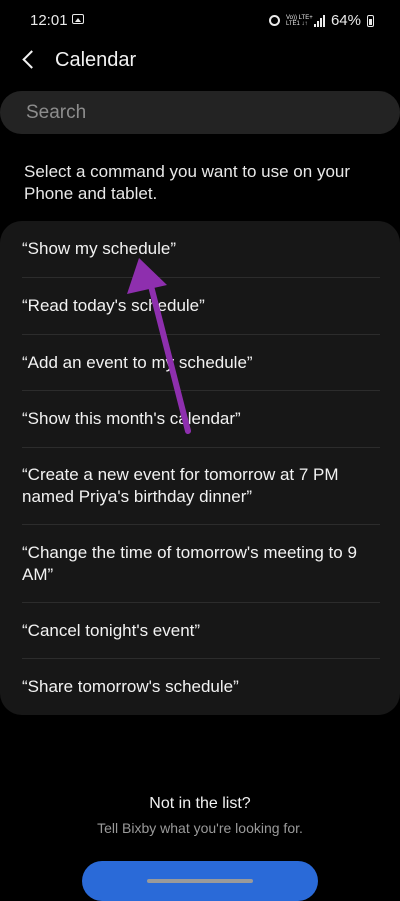  Describe the element at coordinates (200, 828) in the screenshot. I see `not-in-list-hint: Tell Bixby what you're looking for.` at that location.